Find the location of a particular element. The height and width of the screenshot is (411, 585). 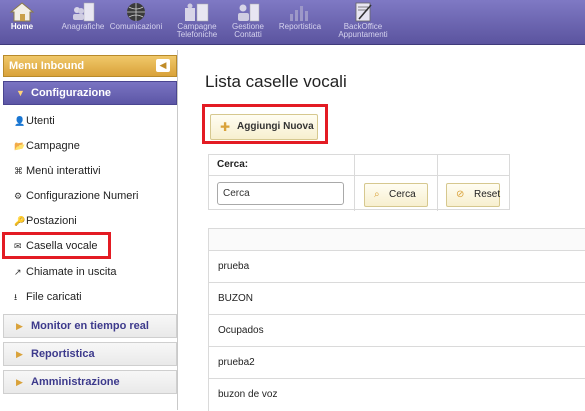

upload-icon: ⭳ is located at coordinates (16, 297).